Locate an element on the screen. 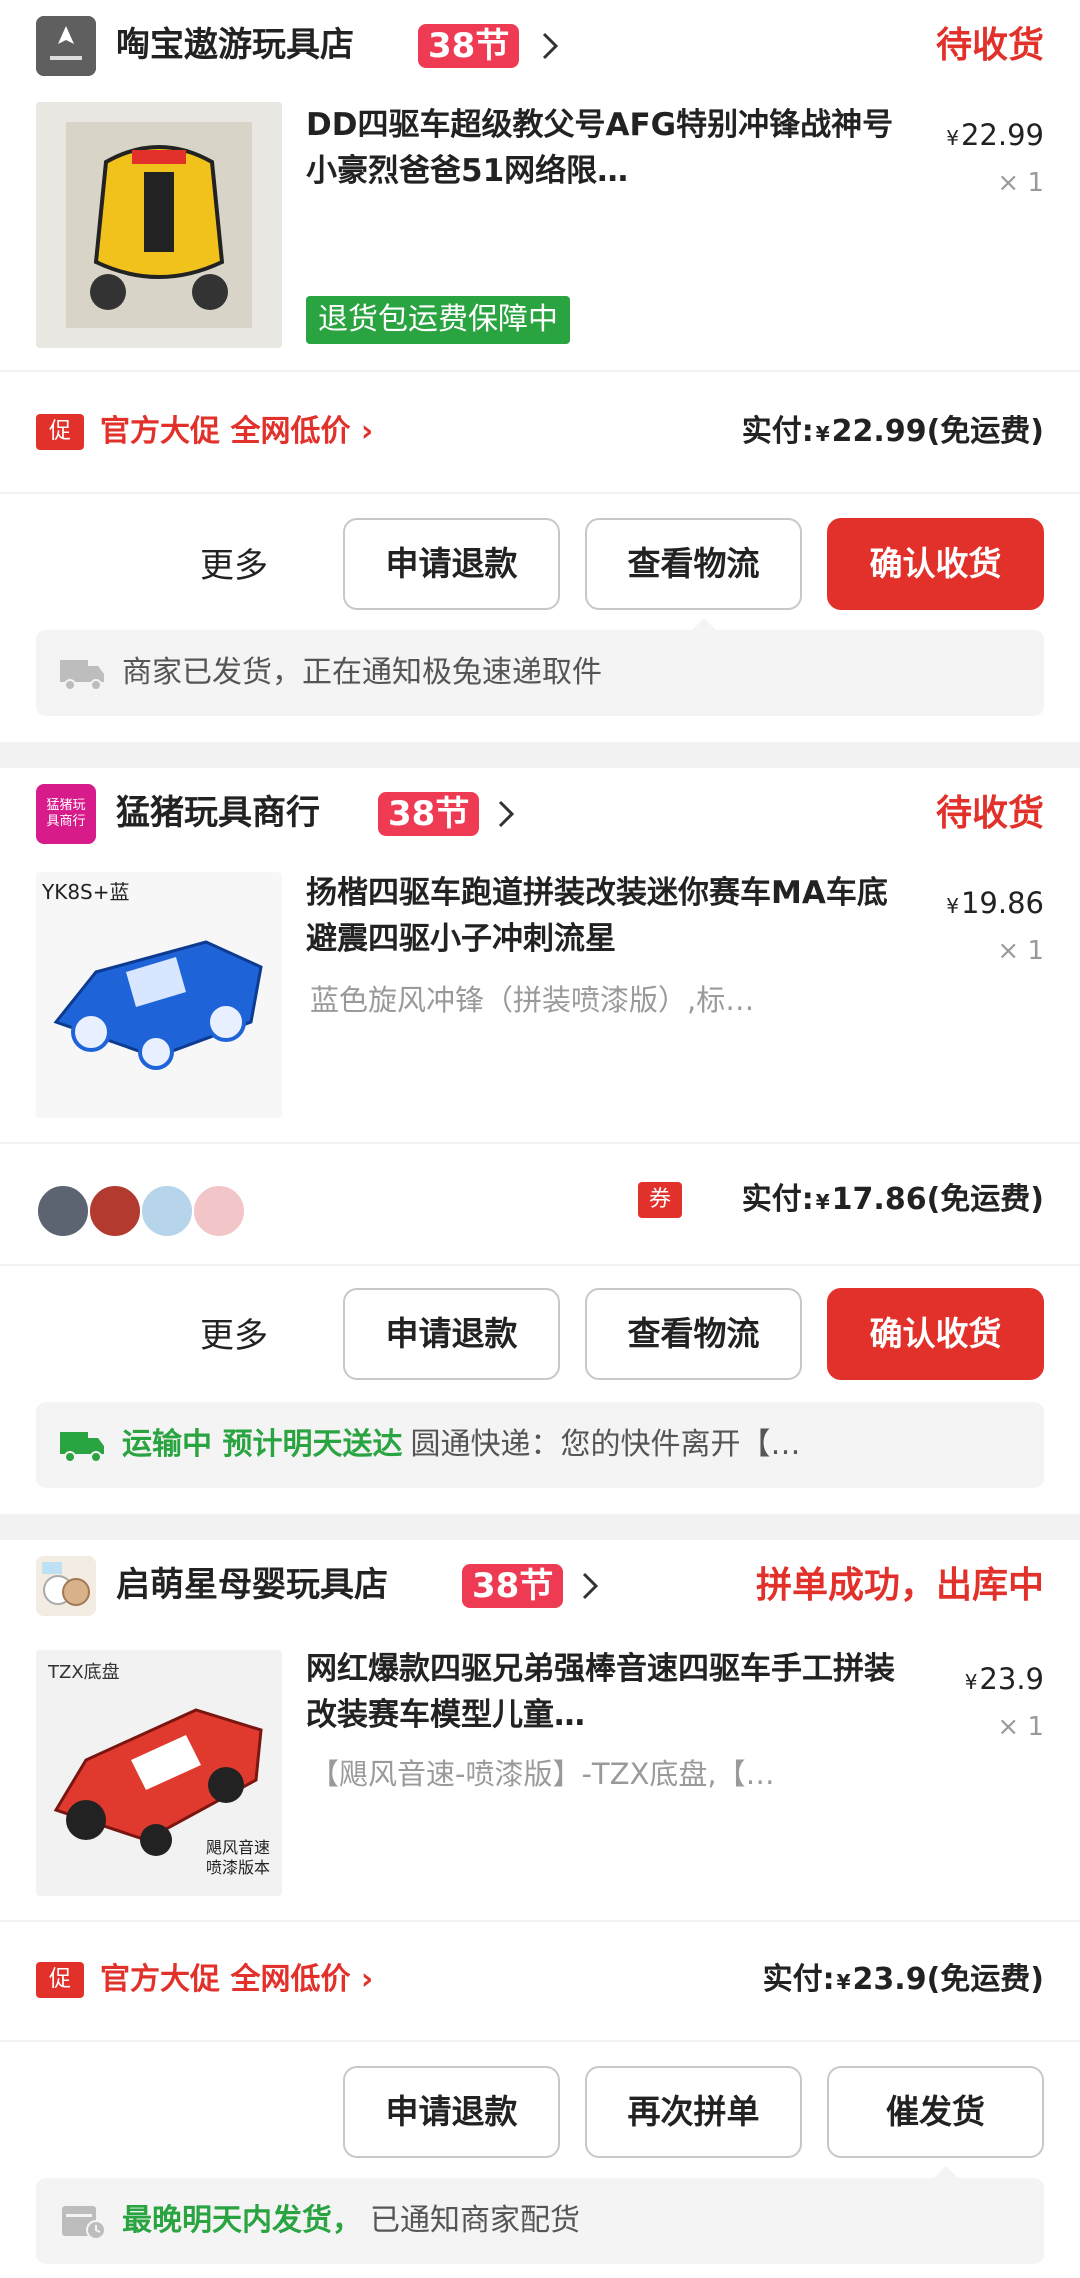 The width and height of the screenshot is (1080, 2278). shop-name: 猛猪玩具商行 is located at coordinates (218, 813).